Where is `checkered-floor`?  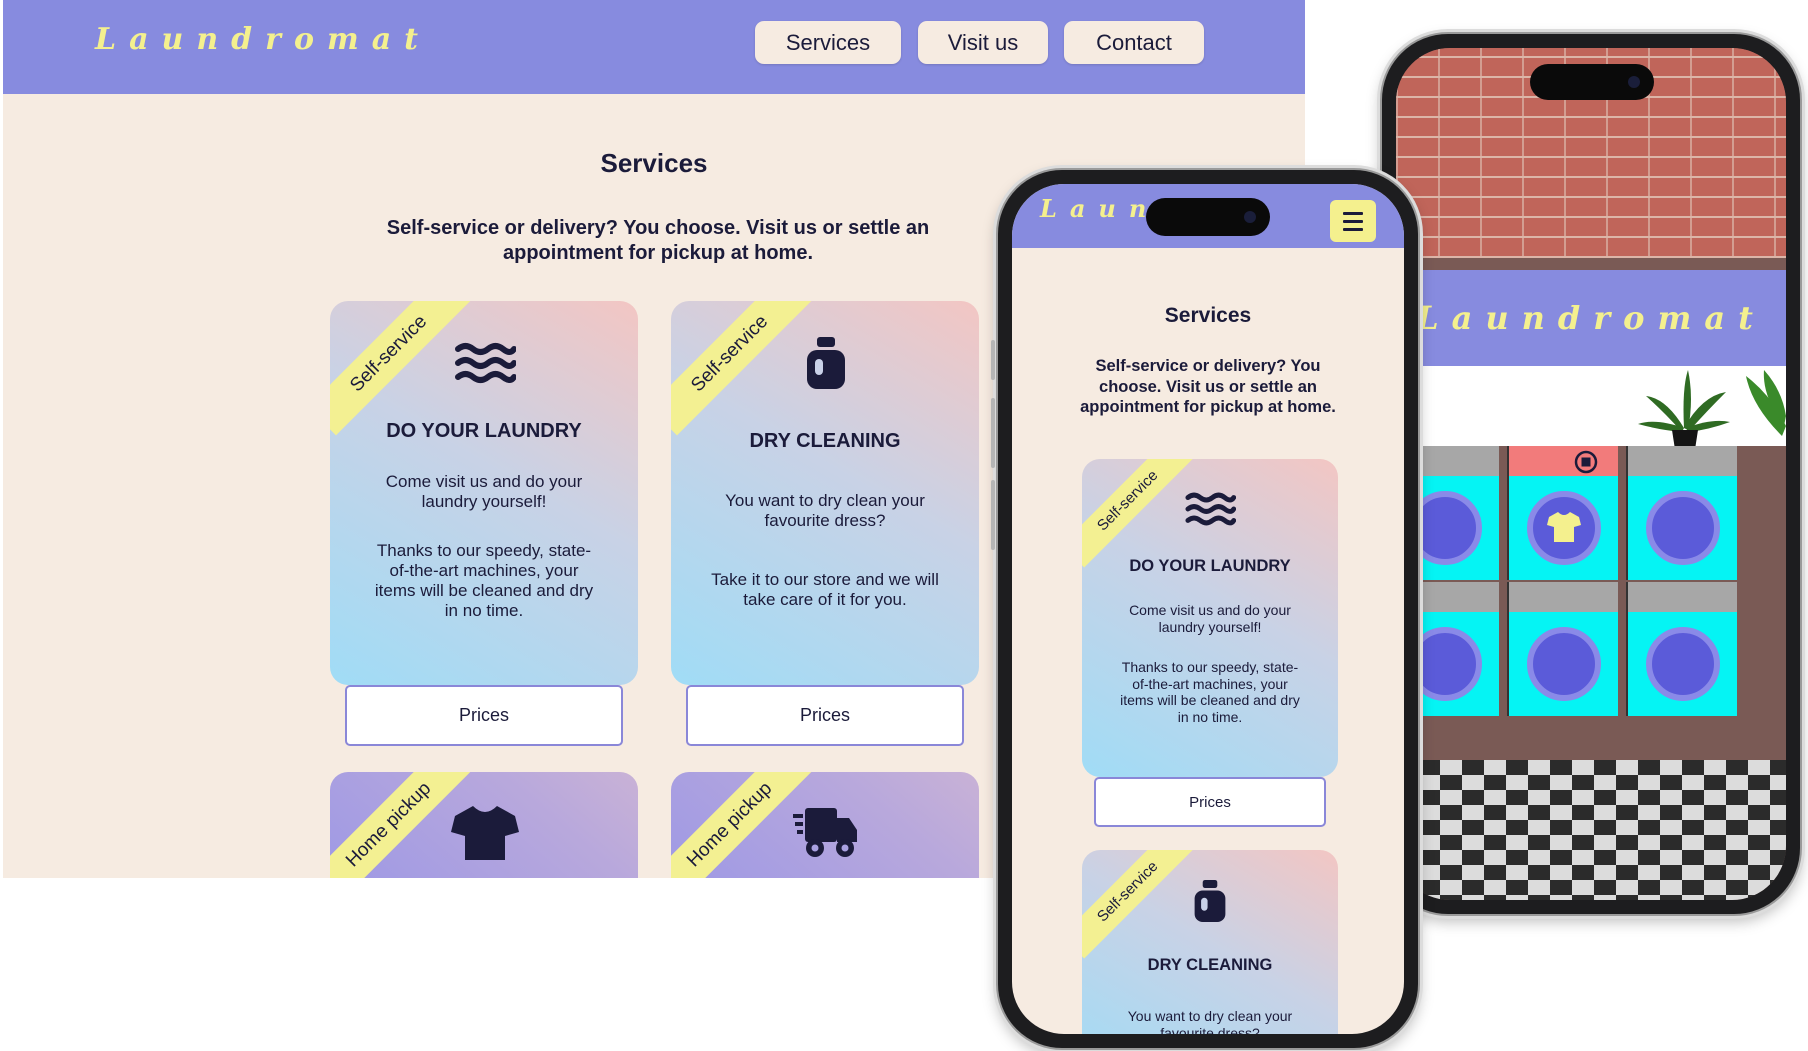 checkered-floor is located at coordinates (1591, 830).